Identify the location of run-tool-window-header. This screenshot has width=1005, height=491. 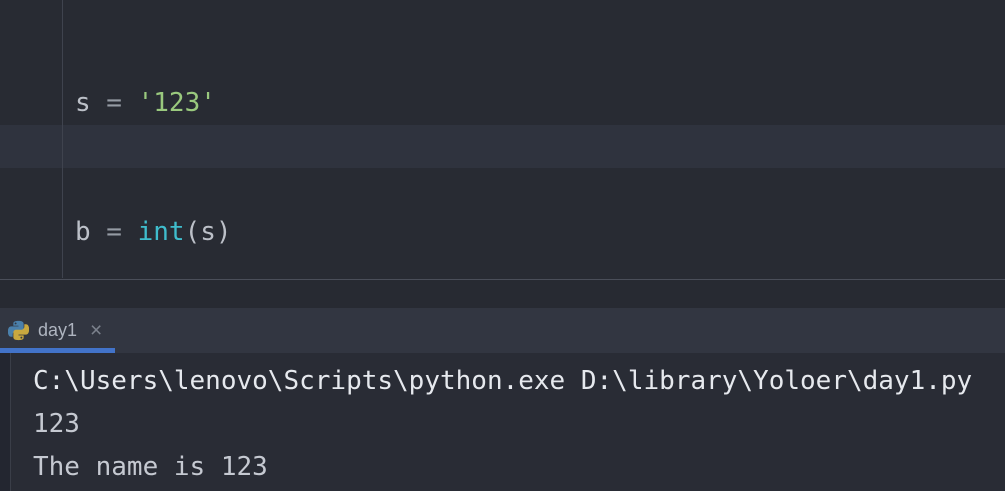
(502, 294).